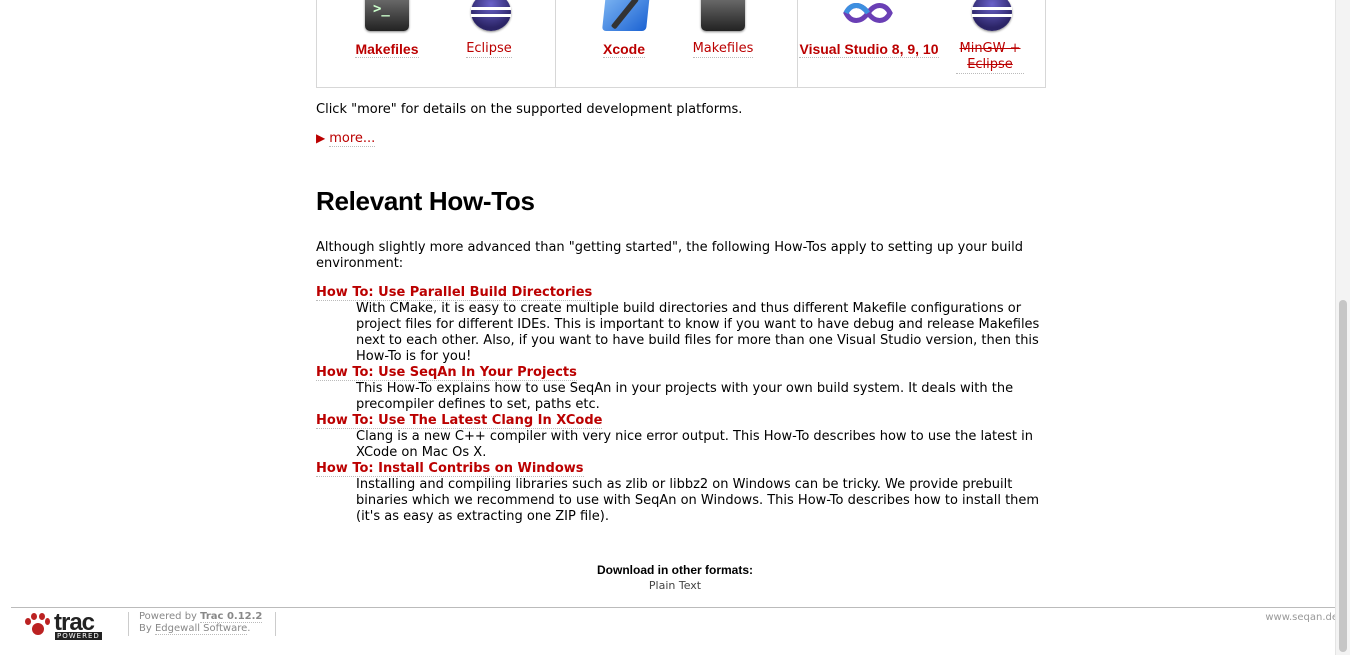 This screenshot has height=655, width=1350. I want to click on visual-studio-icon, so click(868, 13).